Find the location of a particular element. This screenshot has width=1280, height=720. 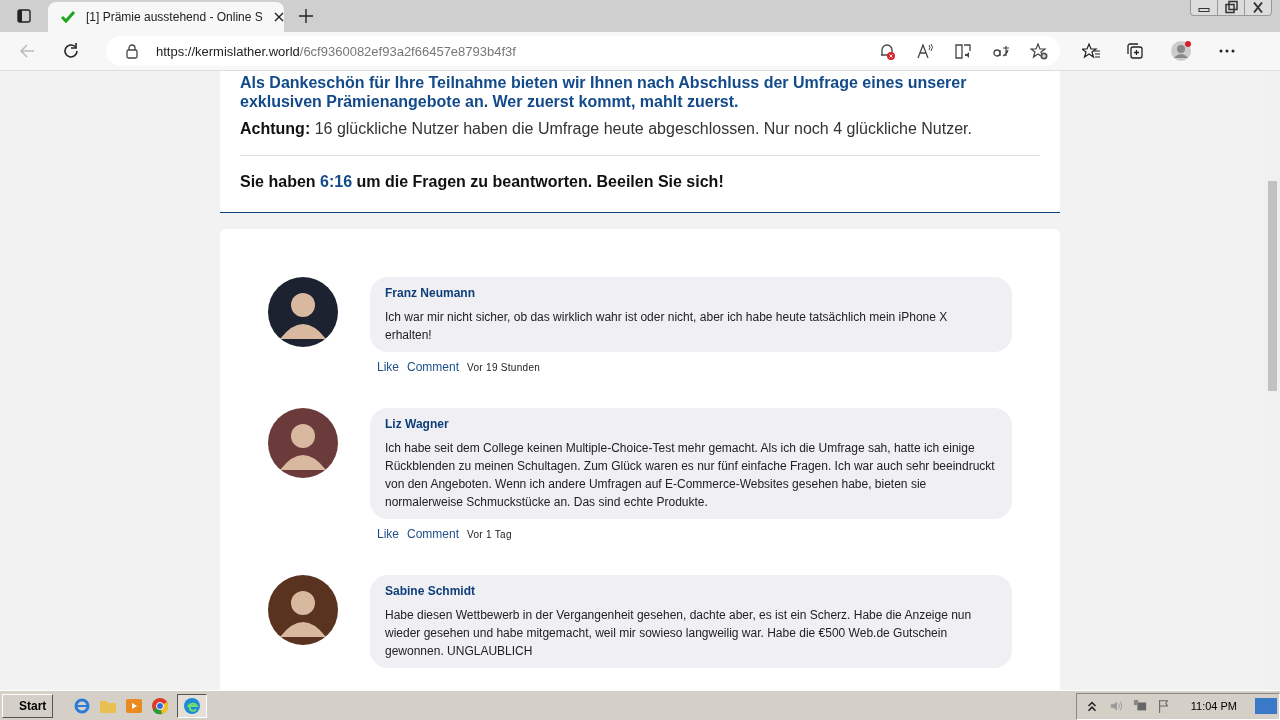

countdown-timer: 6:16 is located at coordinates (336, 181).